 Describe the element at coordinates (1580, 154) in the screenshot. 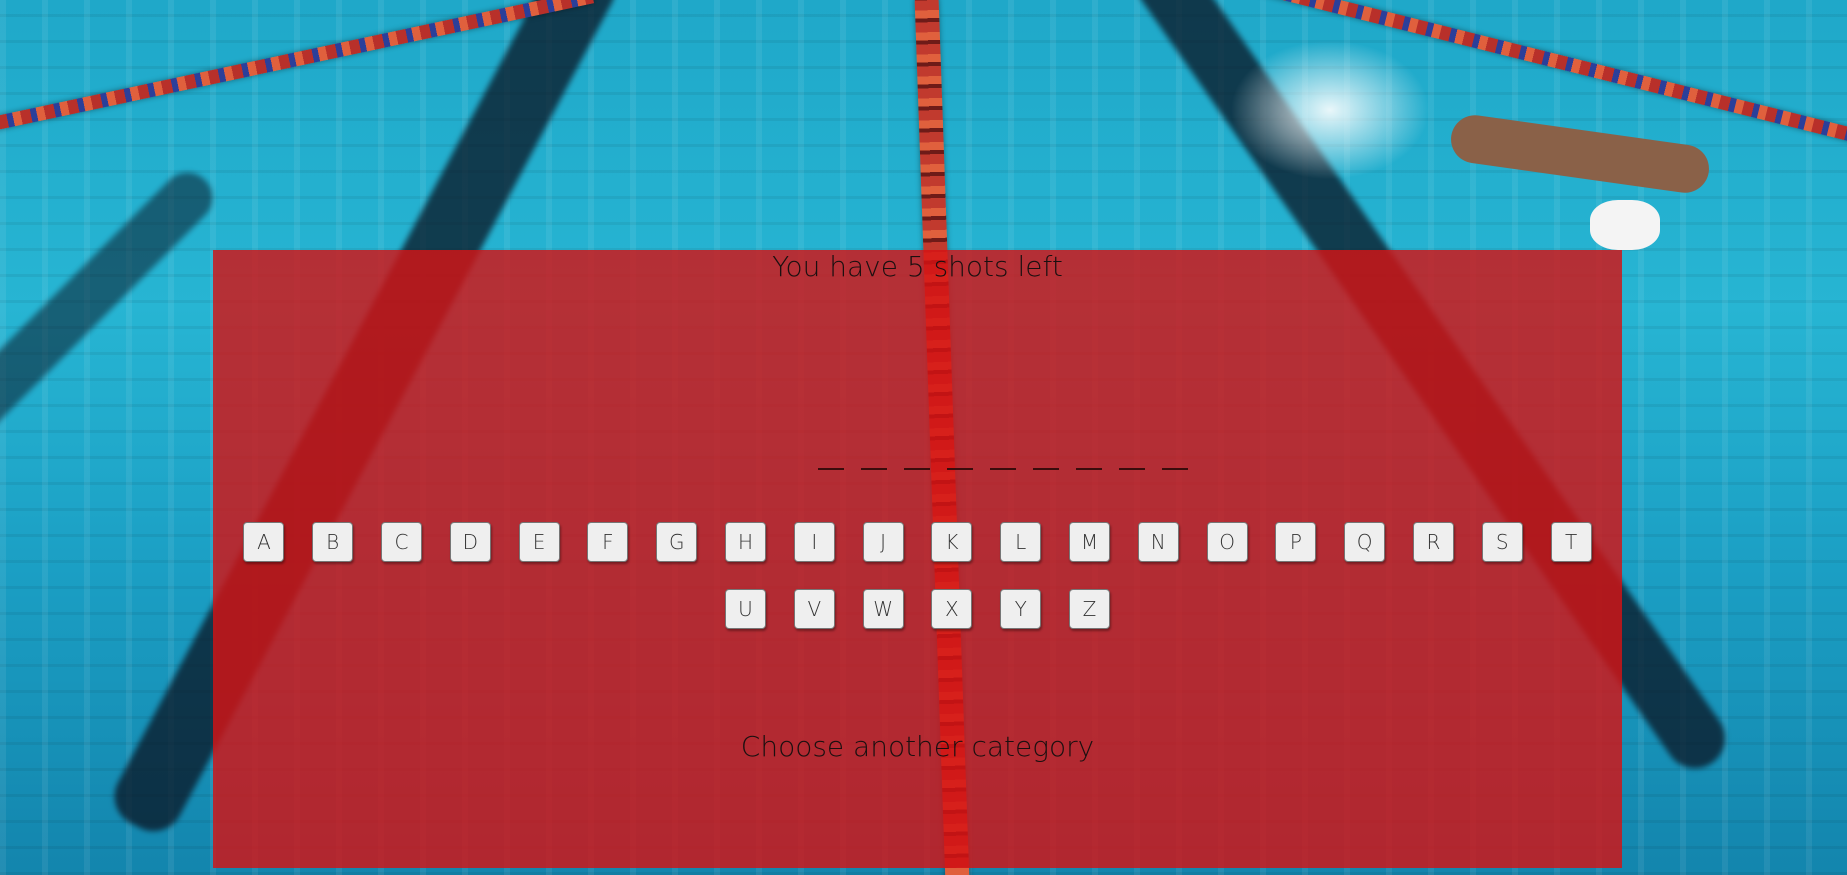

I see `swimmer-arm` at that location.